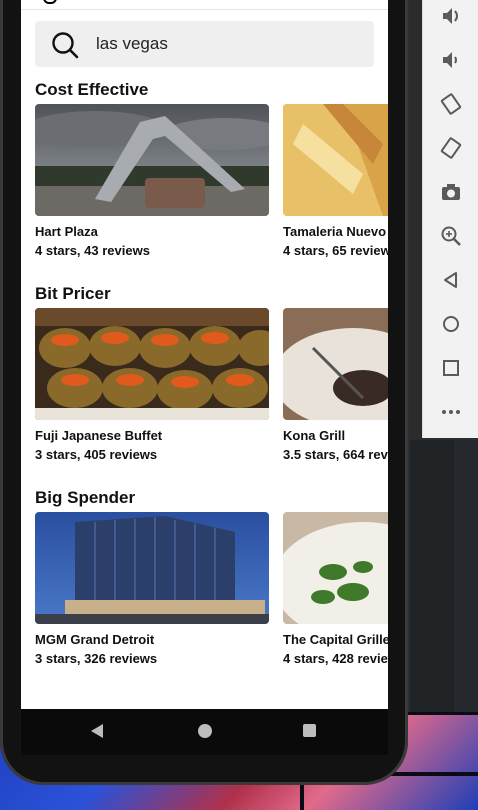 Image resolution: width=478 pixels, height=810 pixels. I want to click on business-name: MGM Grand Detroit, so click(95, 639).